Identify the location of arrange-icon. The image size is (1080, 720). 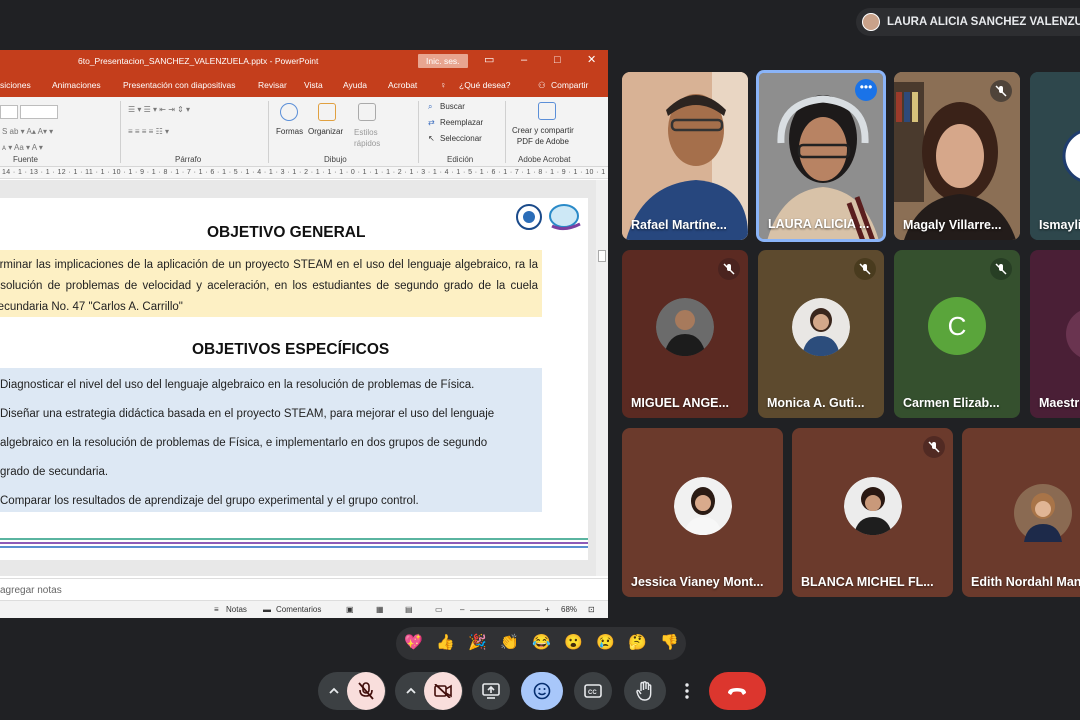
(327, 112).